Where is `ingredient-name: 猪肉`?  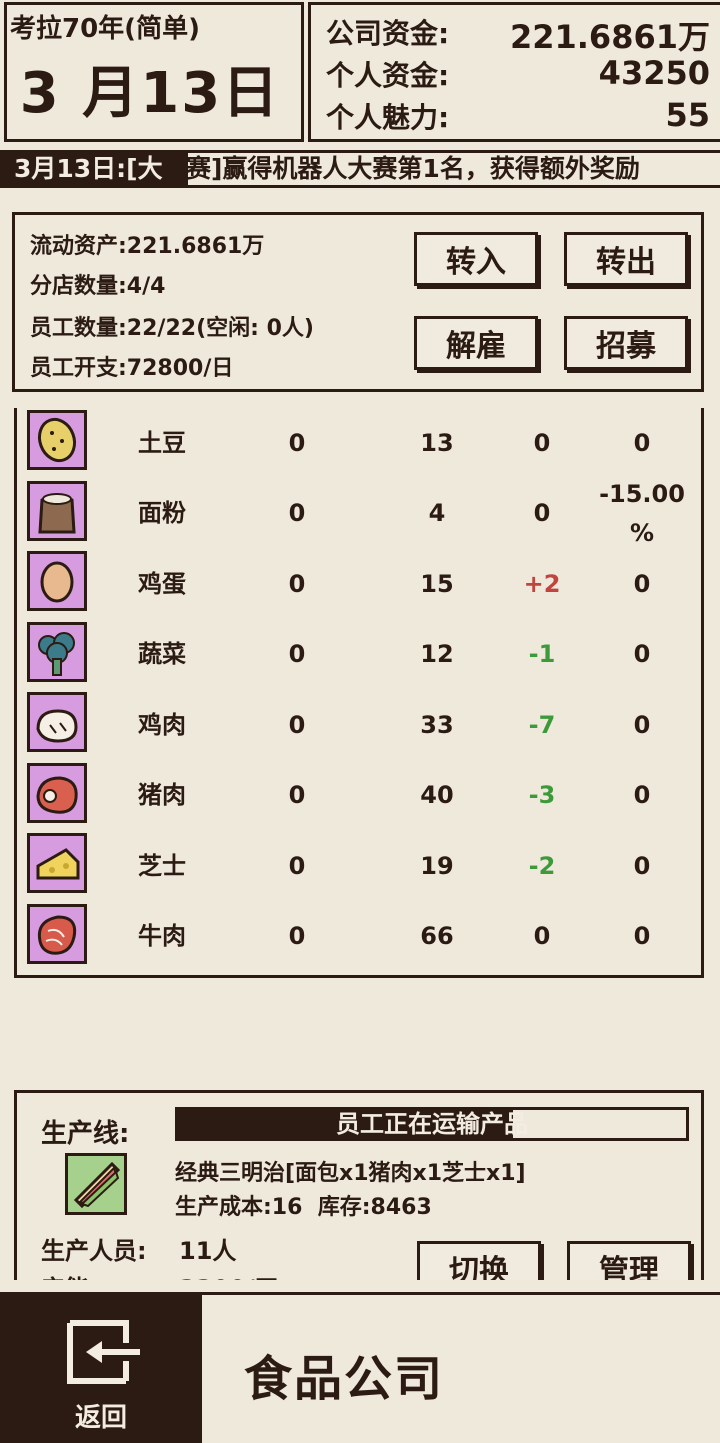 ingredient-name: 猪肉 is located at coordinates (162, 795).